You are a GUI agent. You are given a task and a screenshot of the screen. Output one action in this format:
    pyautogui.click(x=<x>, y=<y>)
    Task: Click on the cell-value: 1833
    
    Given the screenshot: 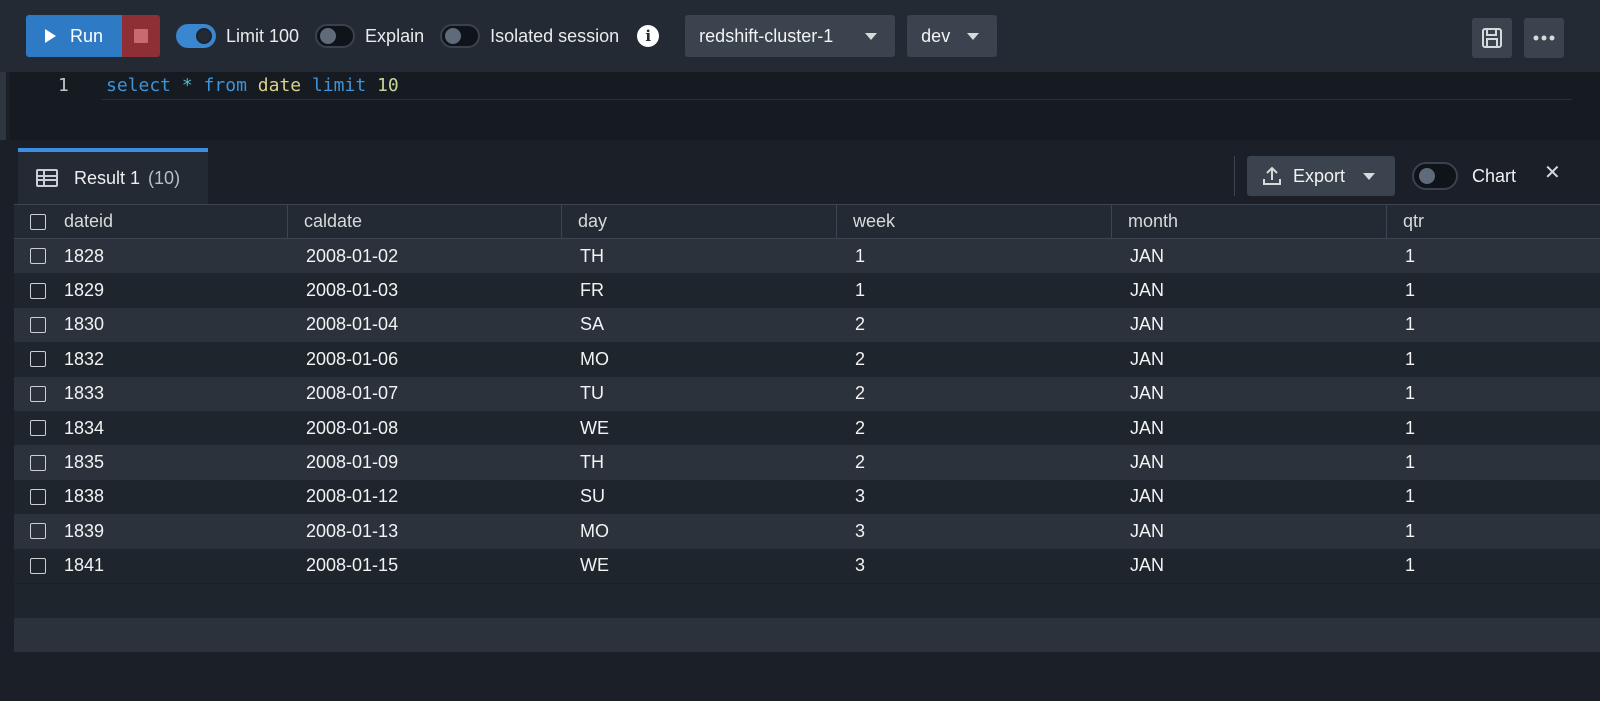 What is the action you would take?
    pyautogui.click(x=84, y=393)
    